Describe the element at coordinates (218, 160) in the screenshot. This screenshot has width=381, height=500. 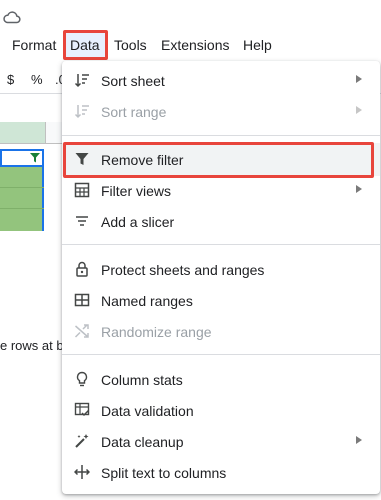
I see `remove-filter-highlight` at that location.